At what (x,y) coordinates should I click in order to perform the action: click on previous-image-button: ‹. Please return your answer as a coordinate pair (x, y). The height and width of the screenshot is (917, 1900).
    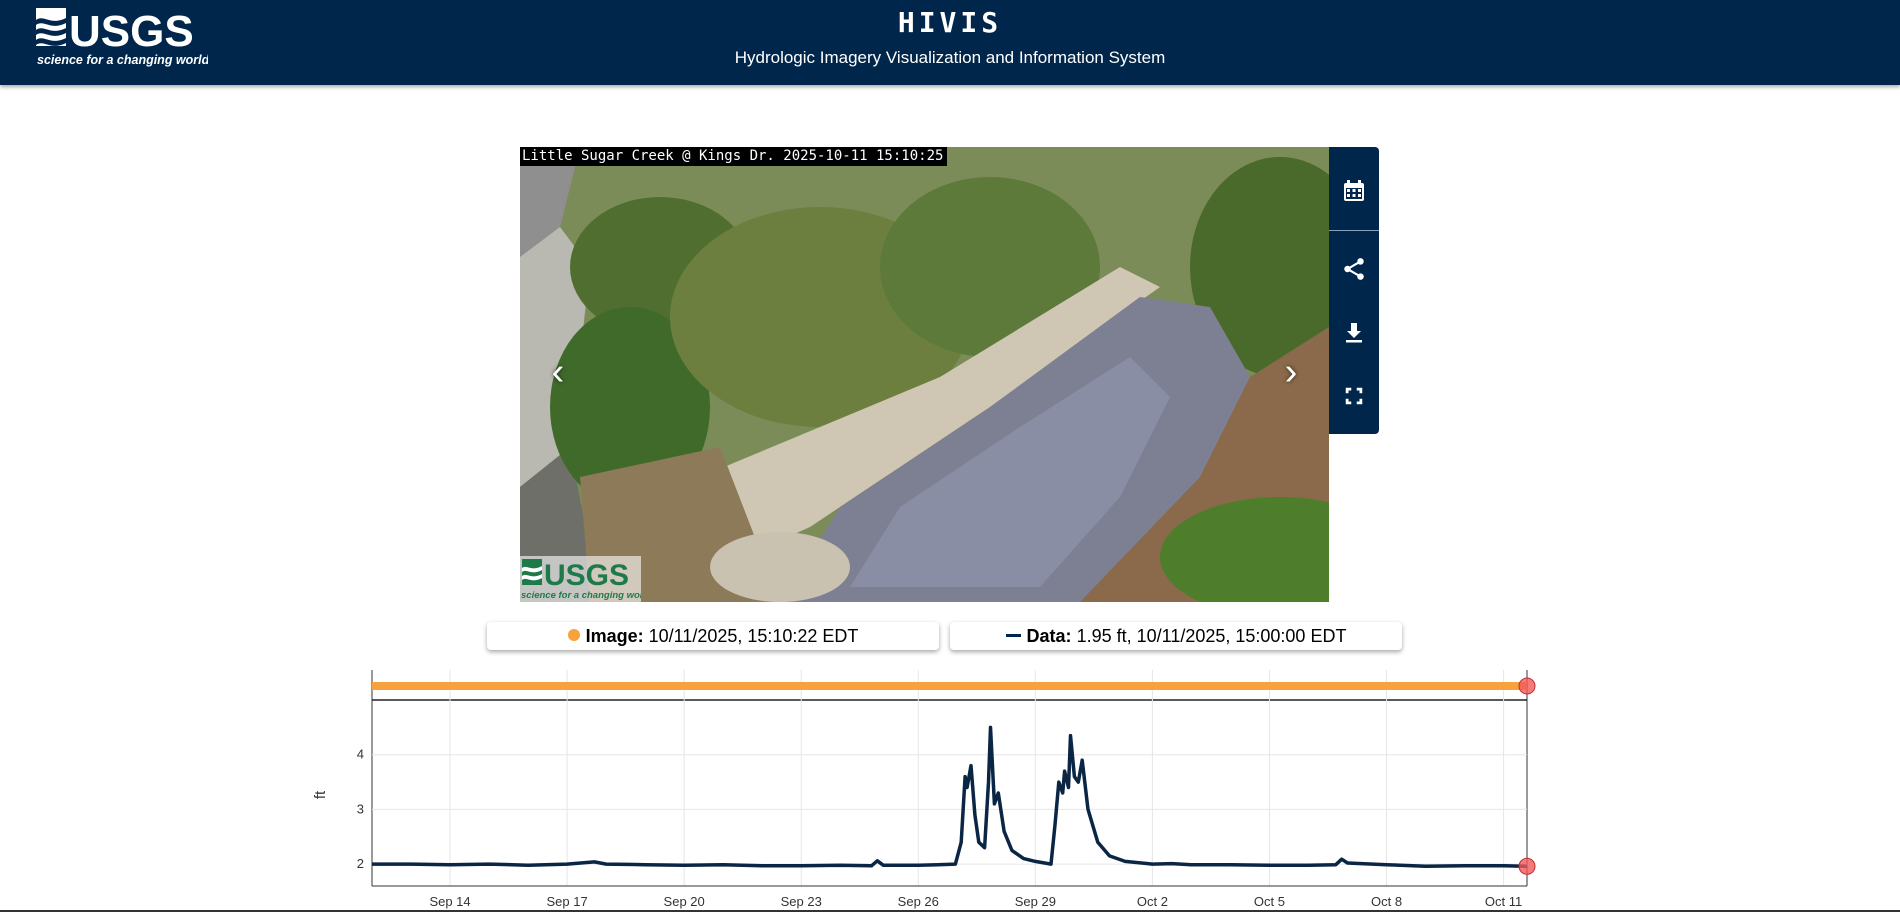
    Looking at the image, I should click on (558, 372).